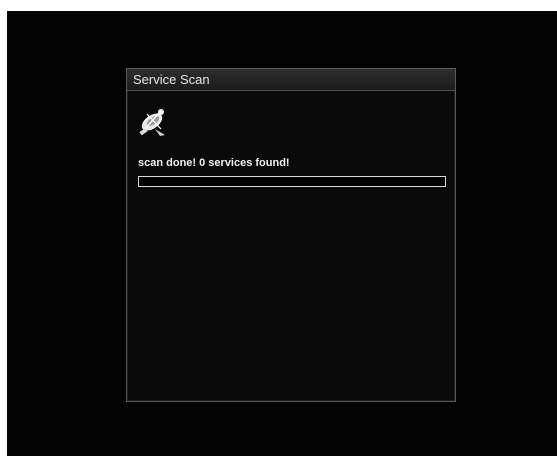 The width and height of the screenshot is (557, 456). Describe the element at coordinates (291, 80) in the screenshot. I see `dialog-title-bar: Service Scan` at that location.